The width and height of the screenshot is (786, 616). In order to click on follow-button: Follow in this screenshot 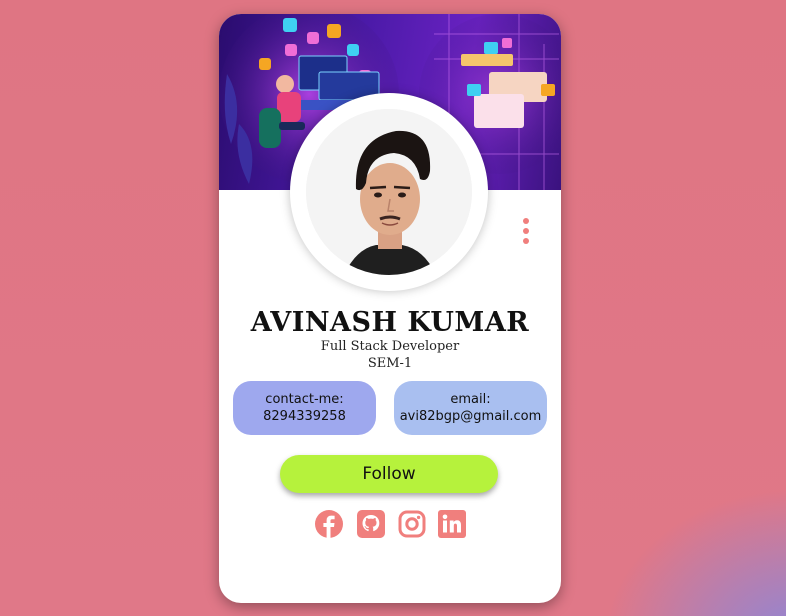, I will do `click(389, 474)`.